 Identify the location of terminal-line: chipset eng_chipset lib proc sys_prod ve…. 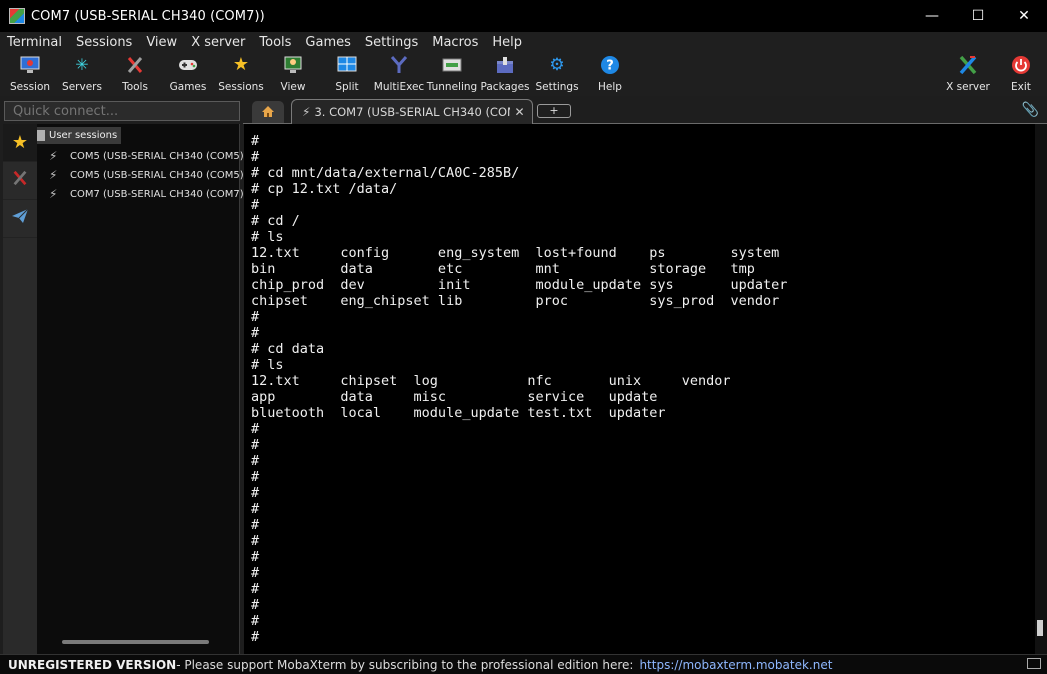
(515, 301).